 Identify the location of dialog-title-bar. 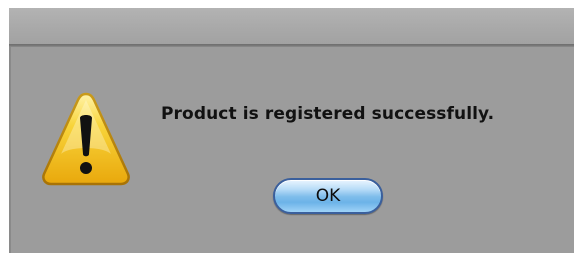
(291, 26).